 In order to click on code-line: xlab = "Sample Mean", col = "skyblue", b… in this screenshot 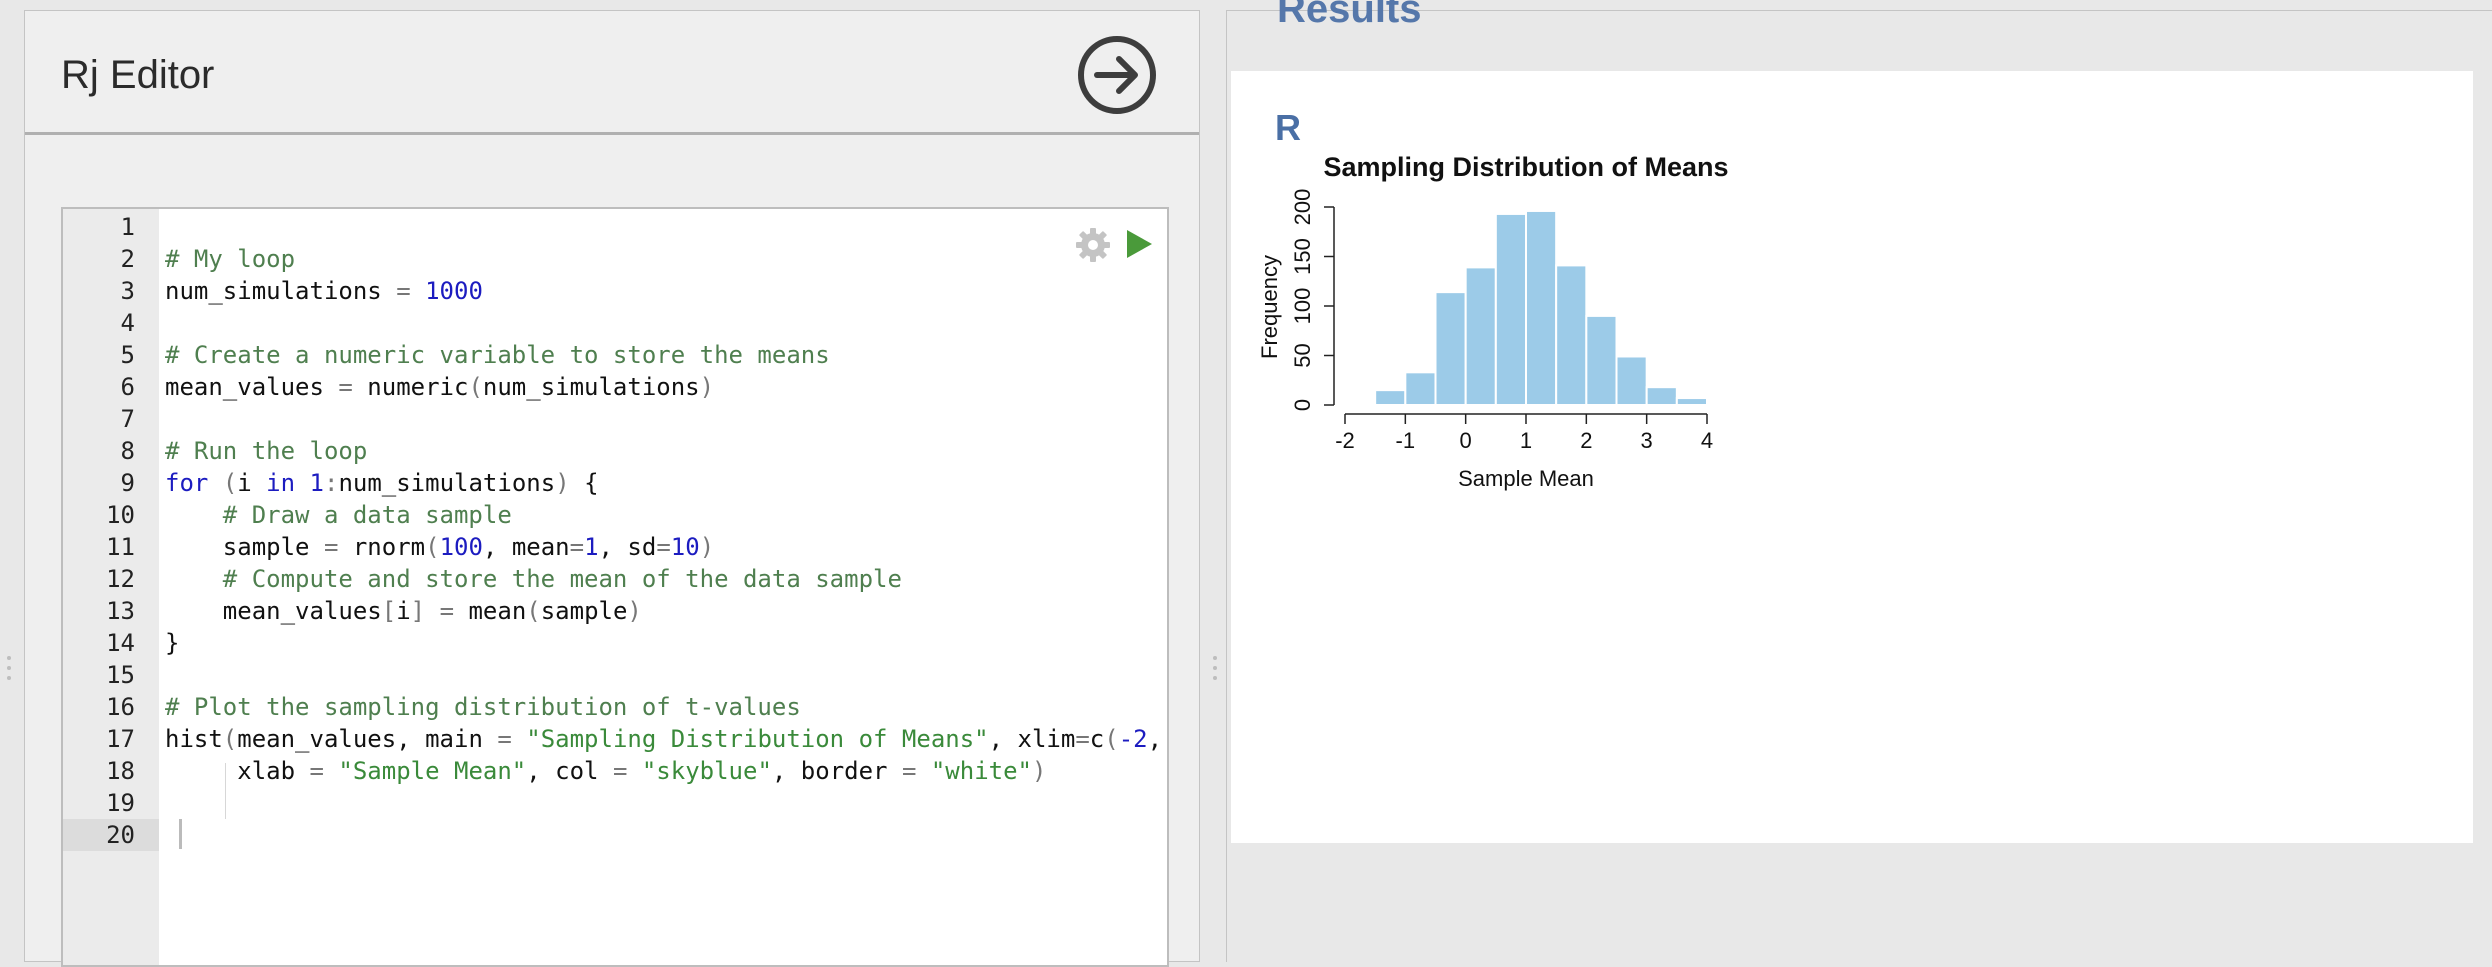, I will do `click(605, 771)`.